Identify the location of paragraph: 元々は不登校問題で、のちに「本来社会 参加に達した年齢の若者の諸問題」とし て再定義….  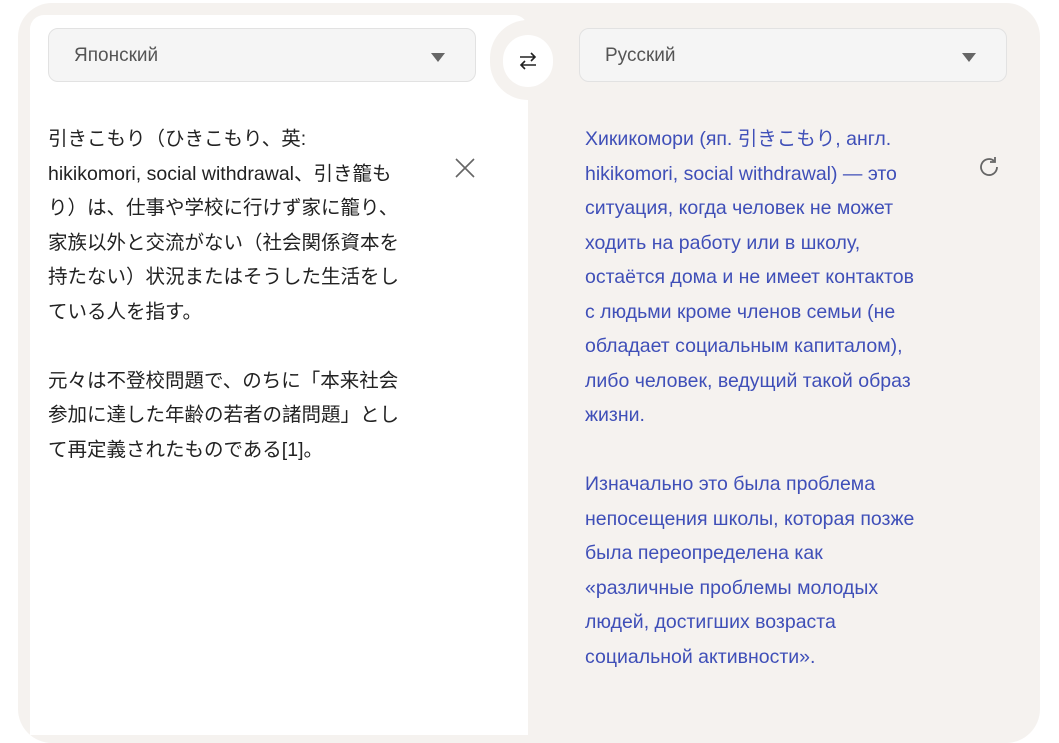
(223, 416).